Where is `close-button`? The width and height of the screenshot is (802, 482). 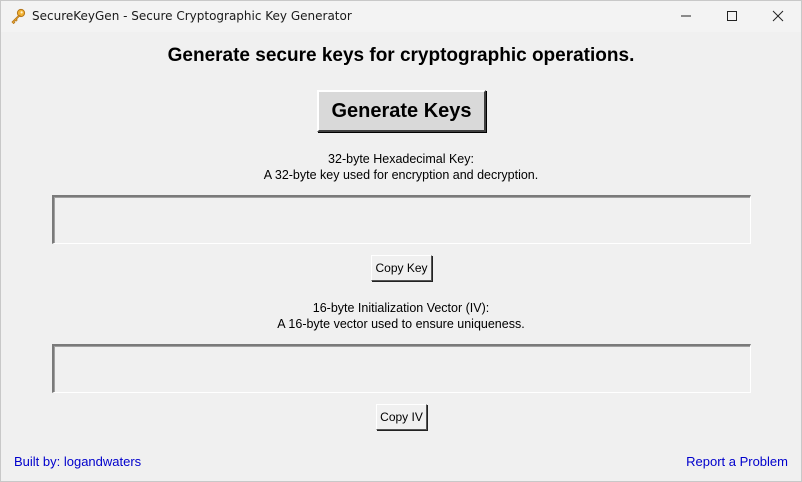
close-button is located at coordinates (778, 16).